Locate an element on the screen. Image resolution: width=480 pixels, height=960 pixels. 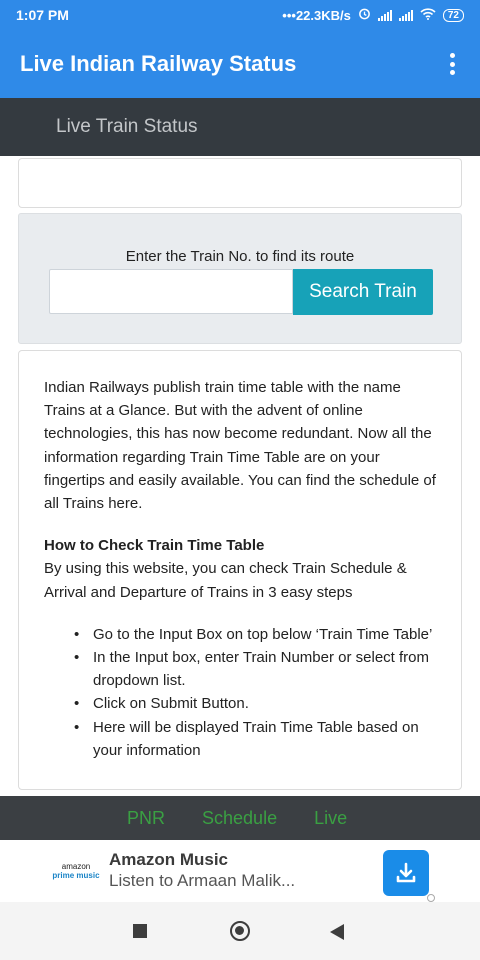
back-icon is located at coordinates (337, 932).